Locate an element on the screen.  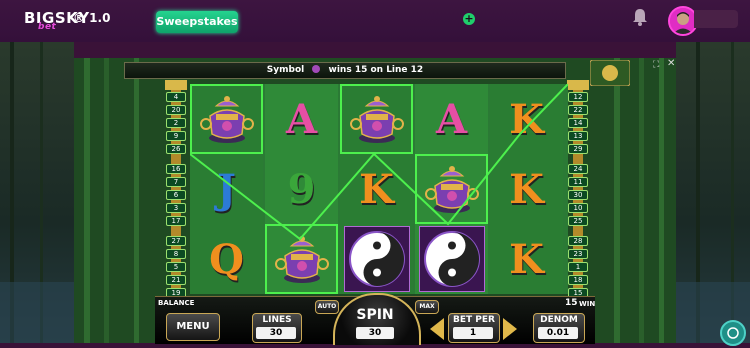
right-line-number: 30 is located at coordinates (578, 195).